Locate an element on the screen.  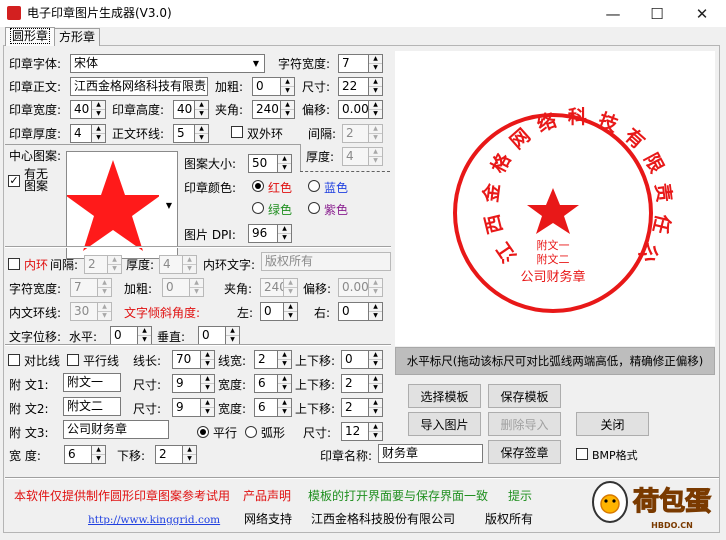
maximize-button: ☐ is located at coordinates (657, 13).